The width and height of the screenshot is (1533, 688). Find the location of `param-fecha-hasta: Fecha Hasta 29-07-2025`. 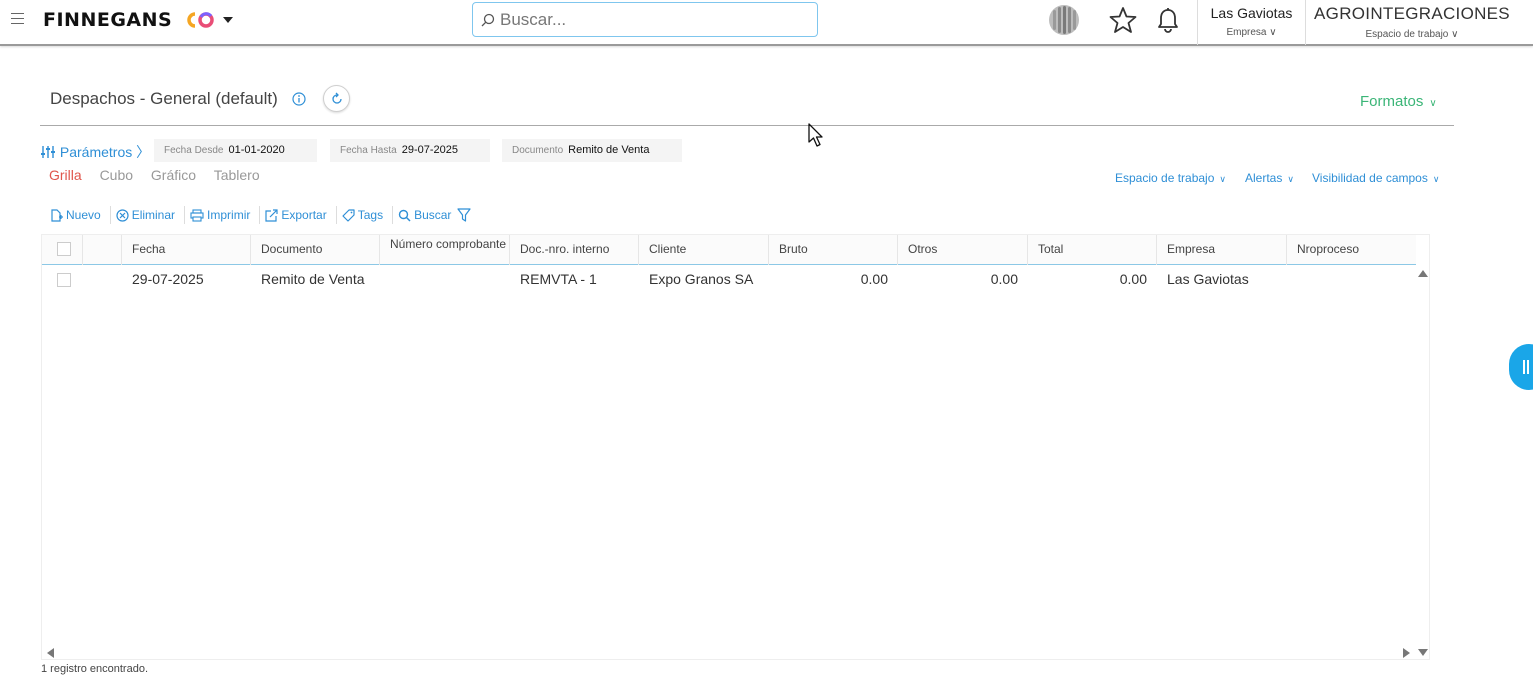

param-fecha-hasta: Fecha Hasta 29-07-2025 is located at coordinates (410, 150).